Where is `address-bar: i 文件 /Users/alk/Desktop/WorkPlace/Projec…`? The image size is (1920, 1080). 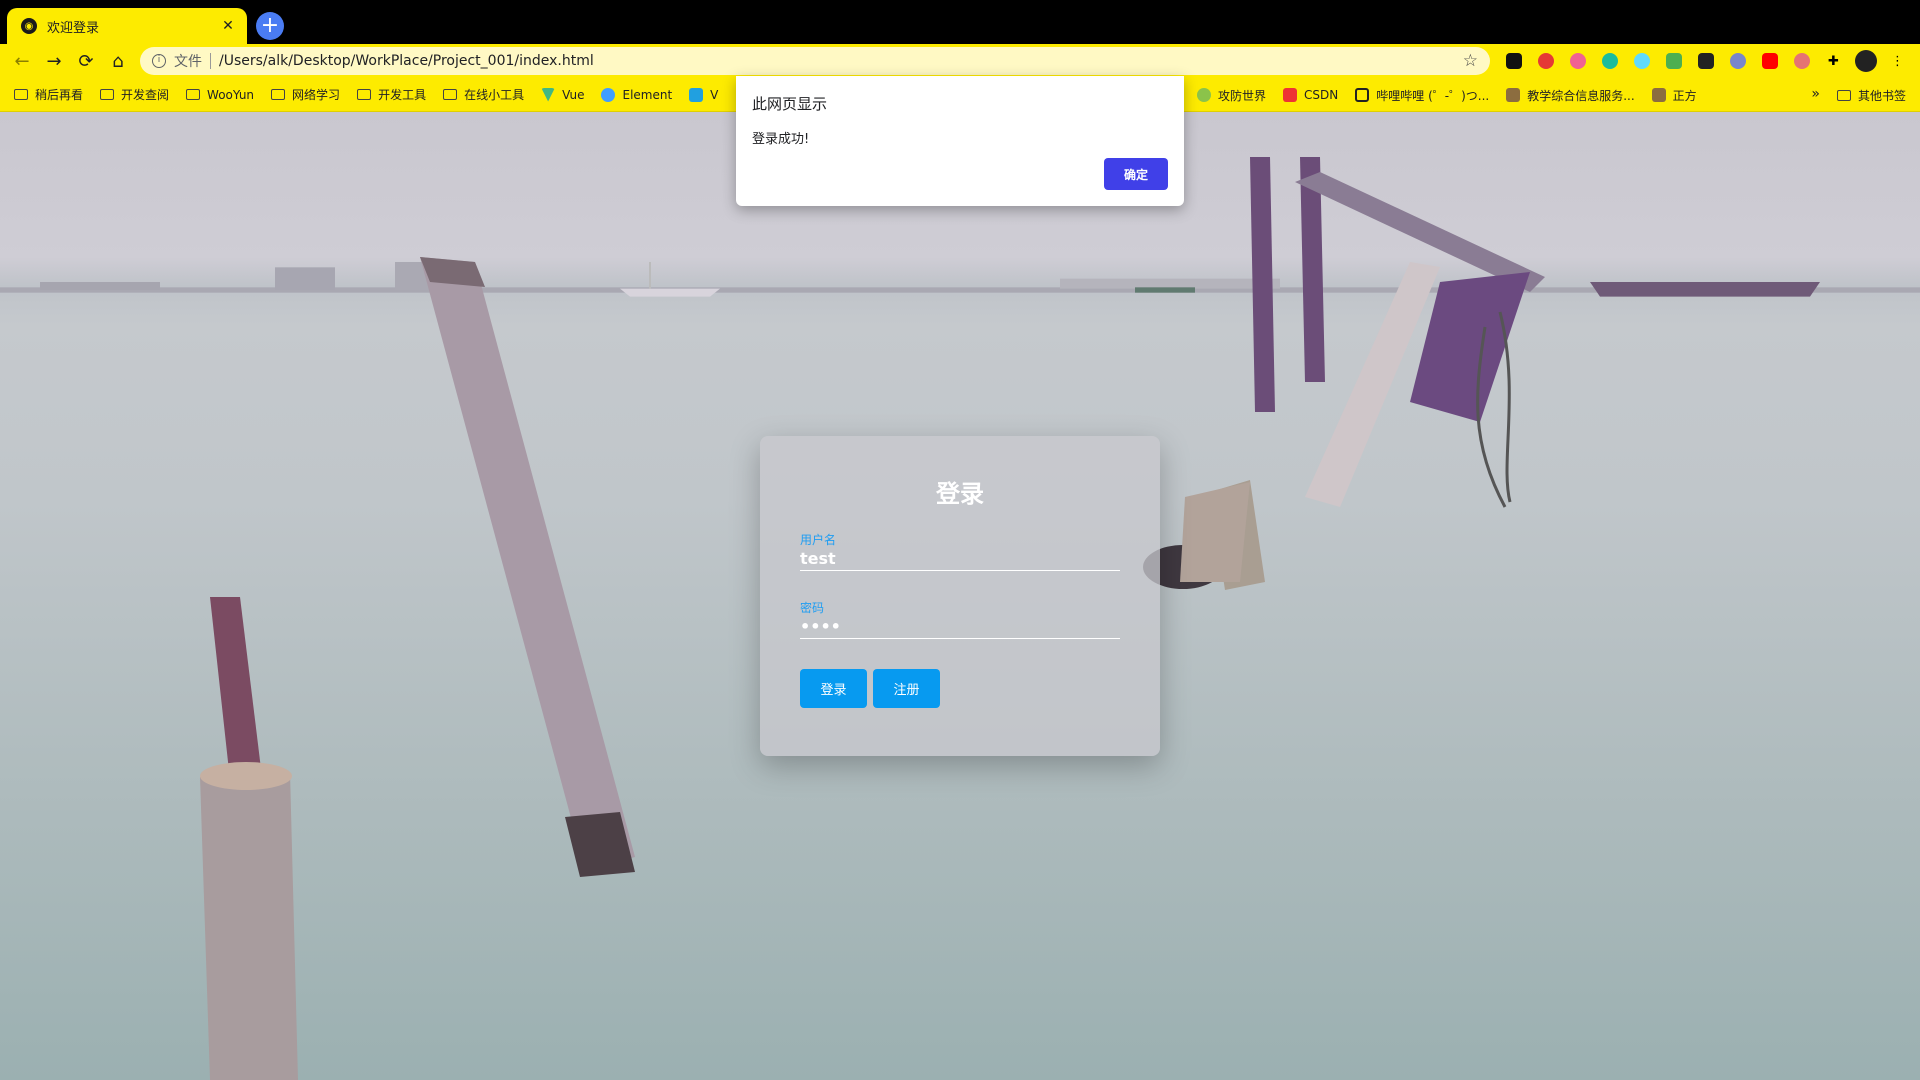 address-bar: i 文件 /Users/alk/Desktop/WorkPlace/Projec… is located at coordinates (815, 61).